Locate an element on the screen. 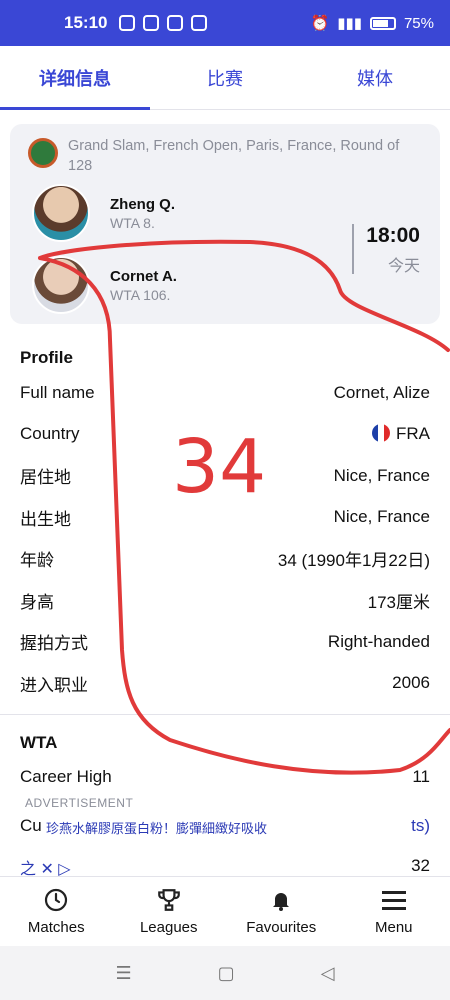 This screenshot has height=1000, width=450. profile-title: Profile is located at coordinates (46, 357).